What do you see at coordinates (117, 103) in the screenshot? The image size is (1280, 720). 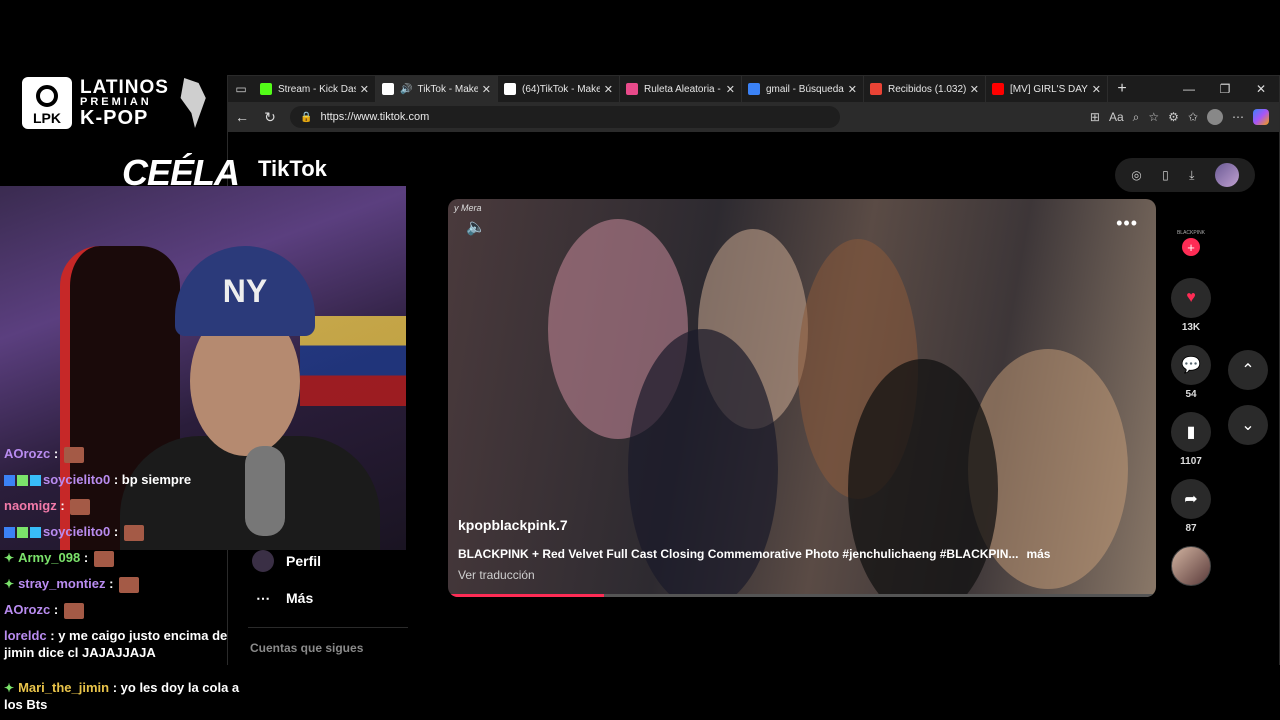 I see `lpk-logo: LPK LATINOS PREMIAN K-POP` at bounding box center [117, 103].